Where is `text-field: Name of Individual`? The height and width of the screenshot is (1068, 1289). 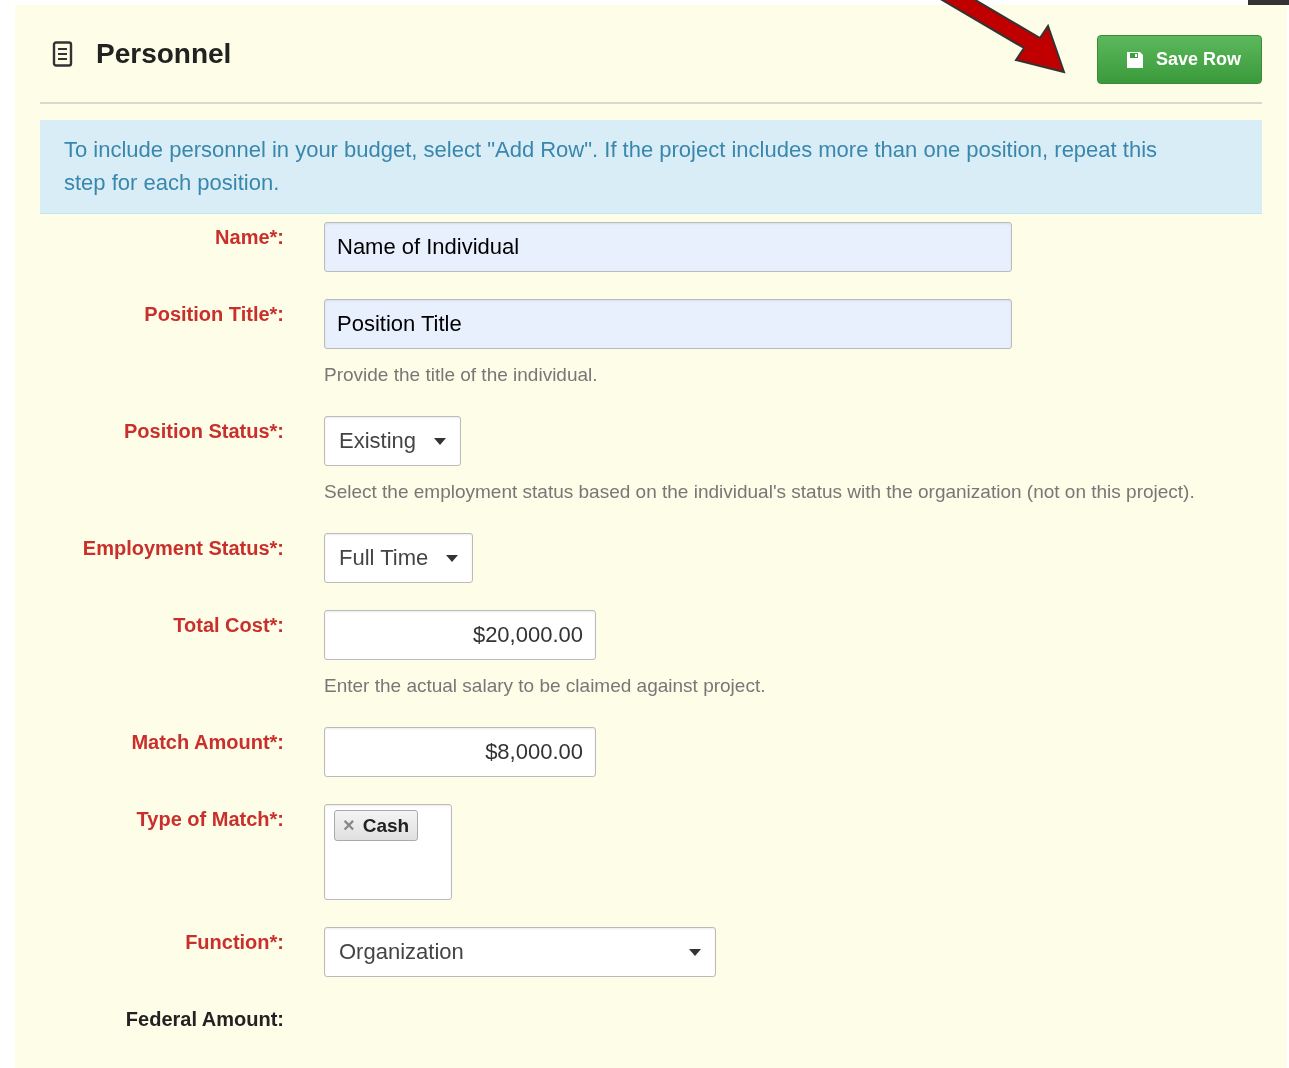 text-field: Name of Individual is located at coordinates (668, 247).